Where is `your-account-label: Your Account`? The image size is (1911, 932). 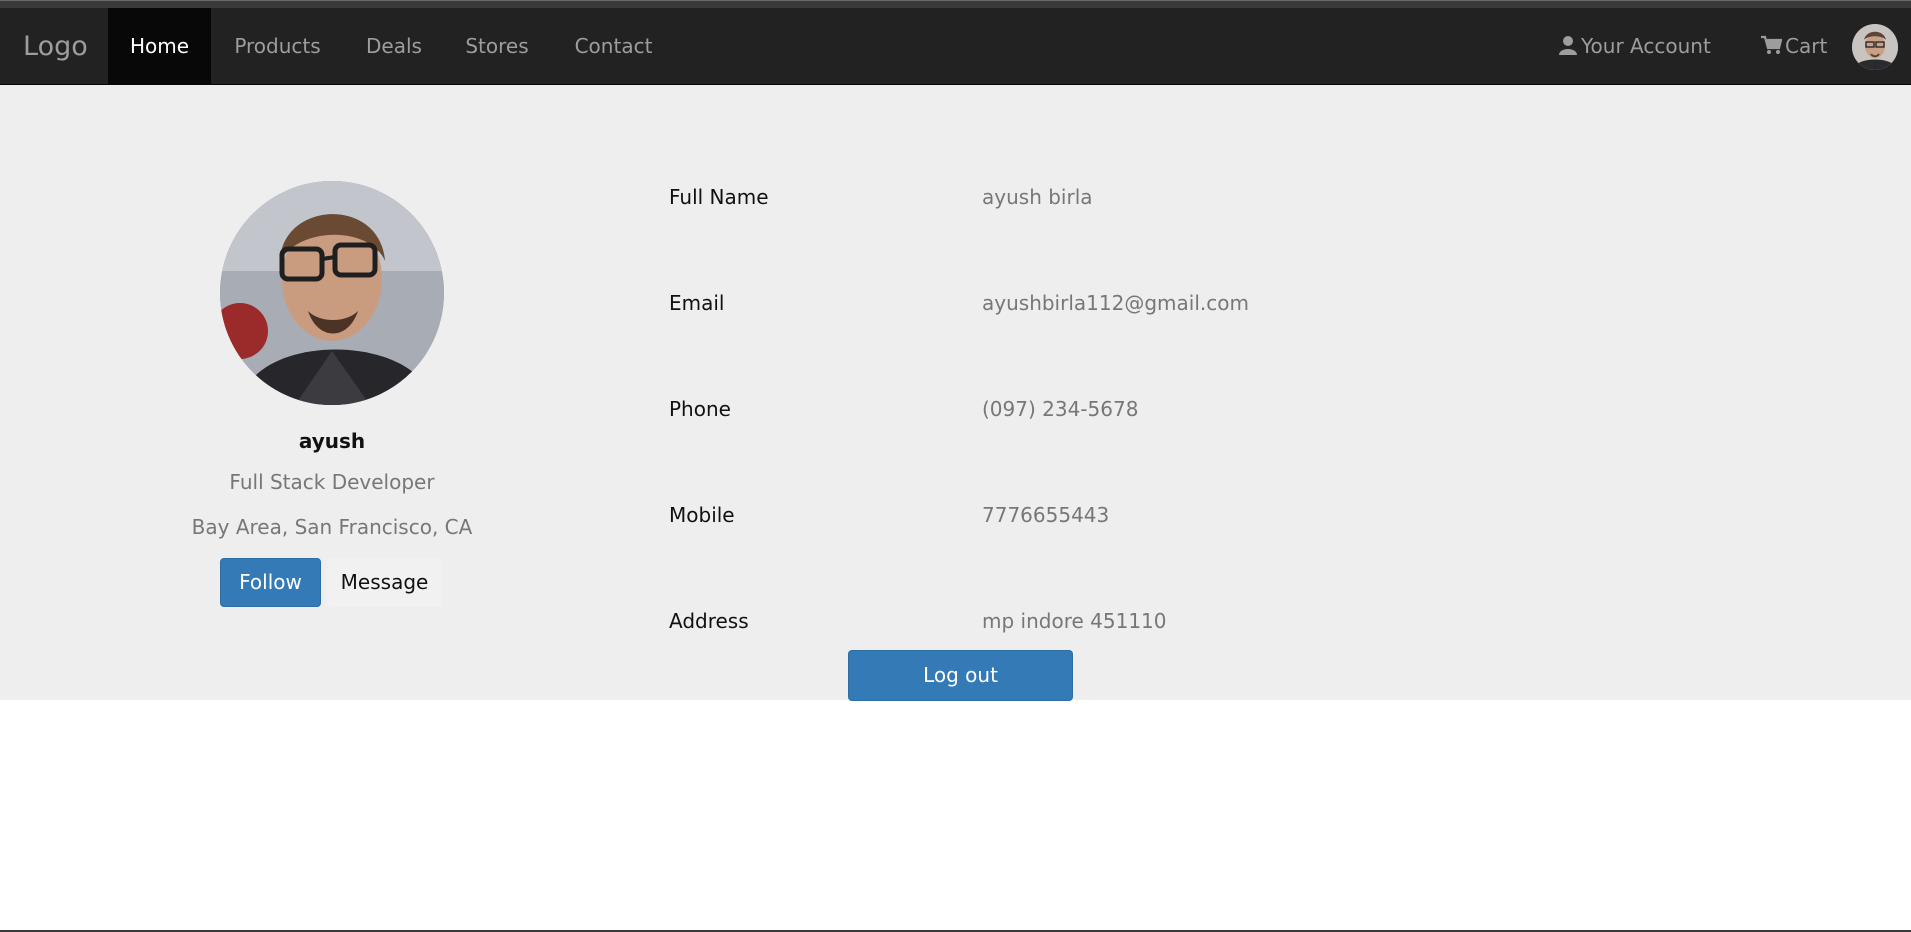
your-account-label: Your Account is located at coordinates (1646, 46).